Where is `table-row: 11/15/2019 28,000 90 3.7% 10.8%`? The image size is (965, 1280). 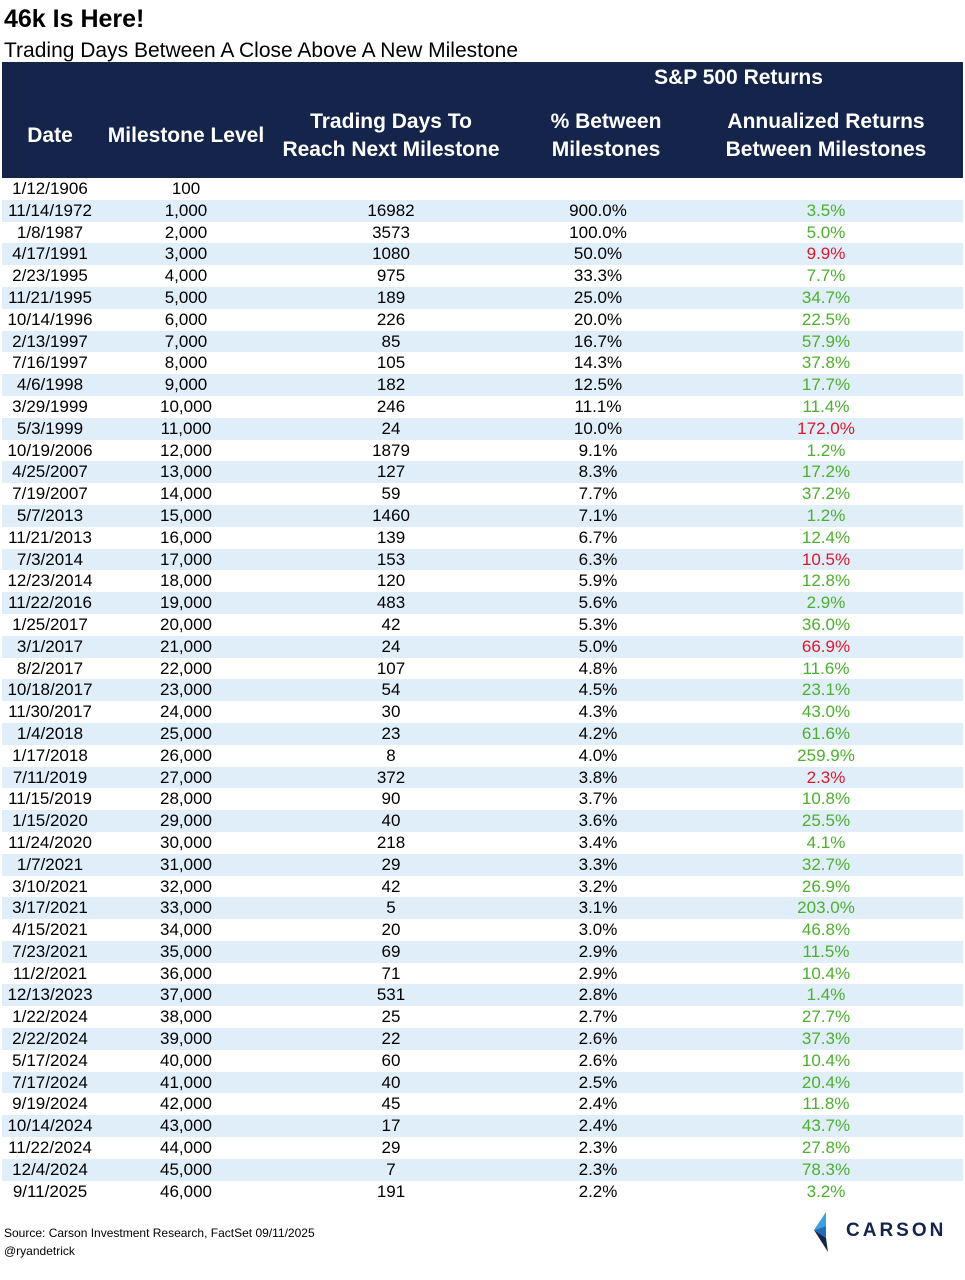 table-row: 11/15/2019 28,000 90 3.7% 10.8% is located at coordinates (482, 799).